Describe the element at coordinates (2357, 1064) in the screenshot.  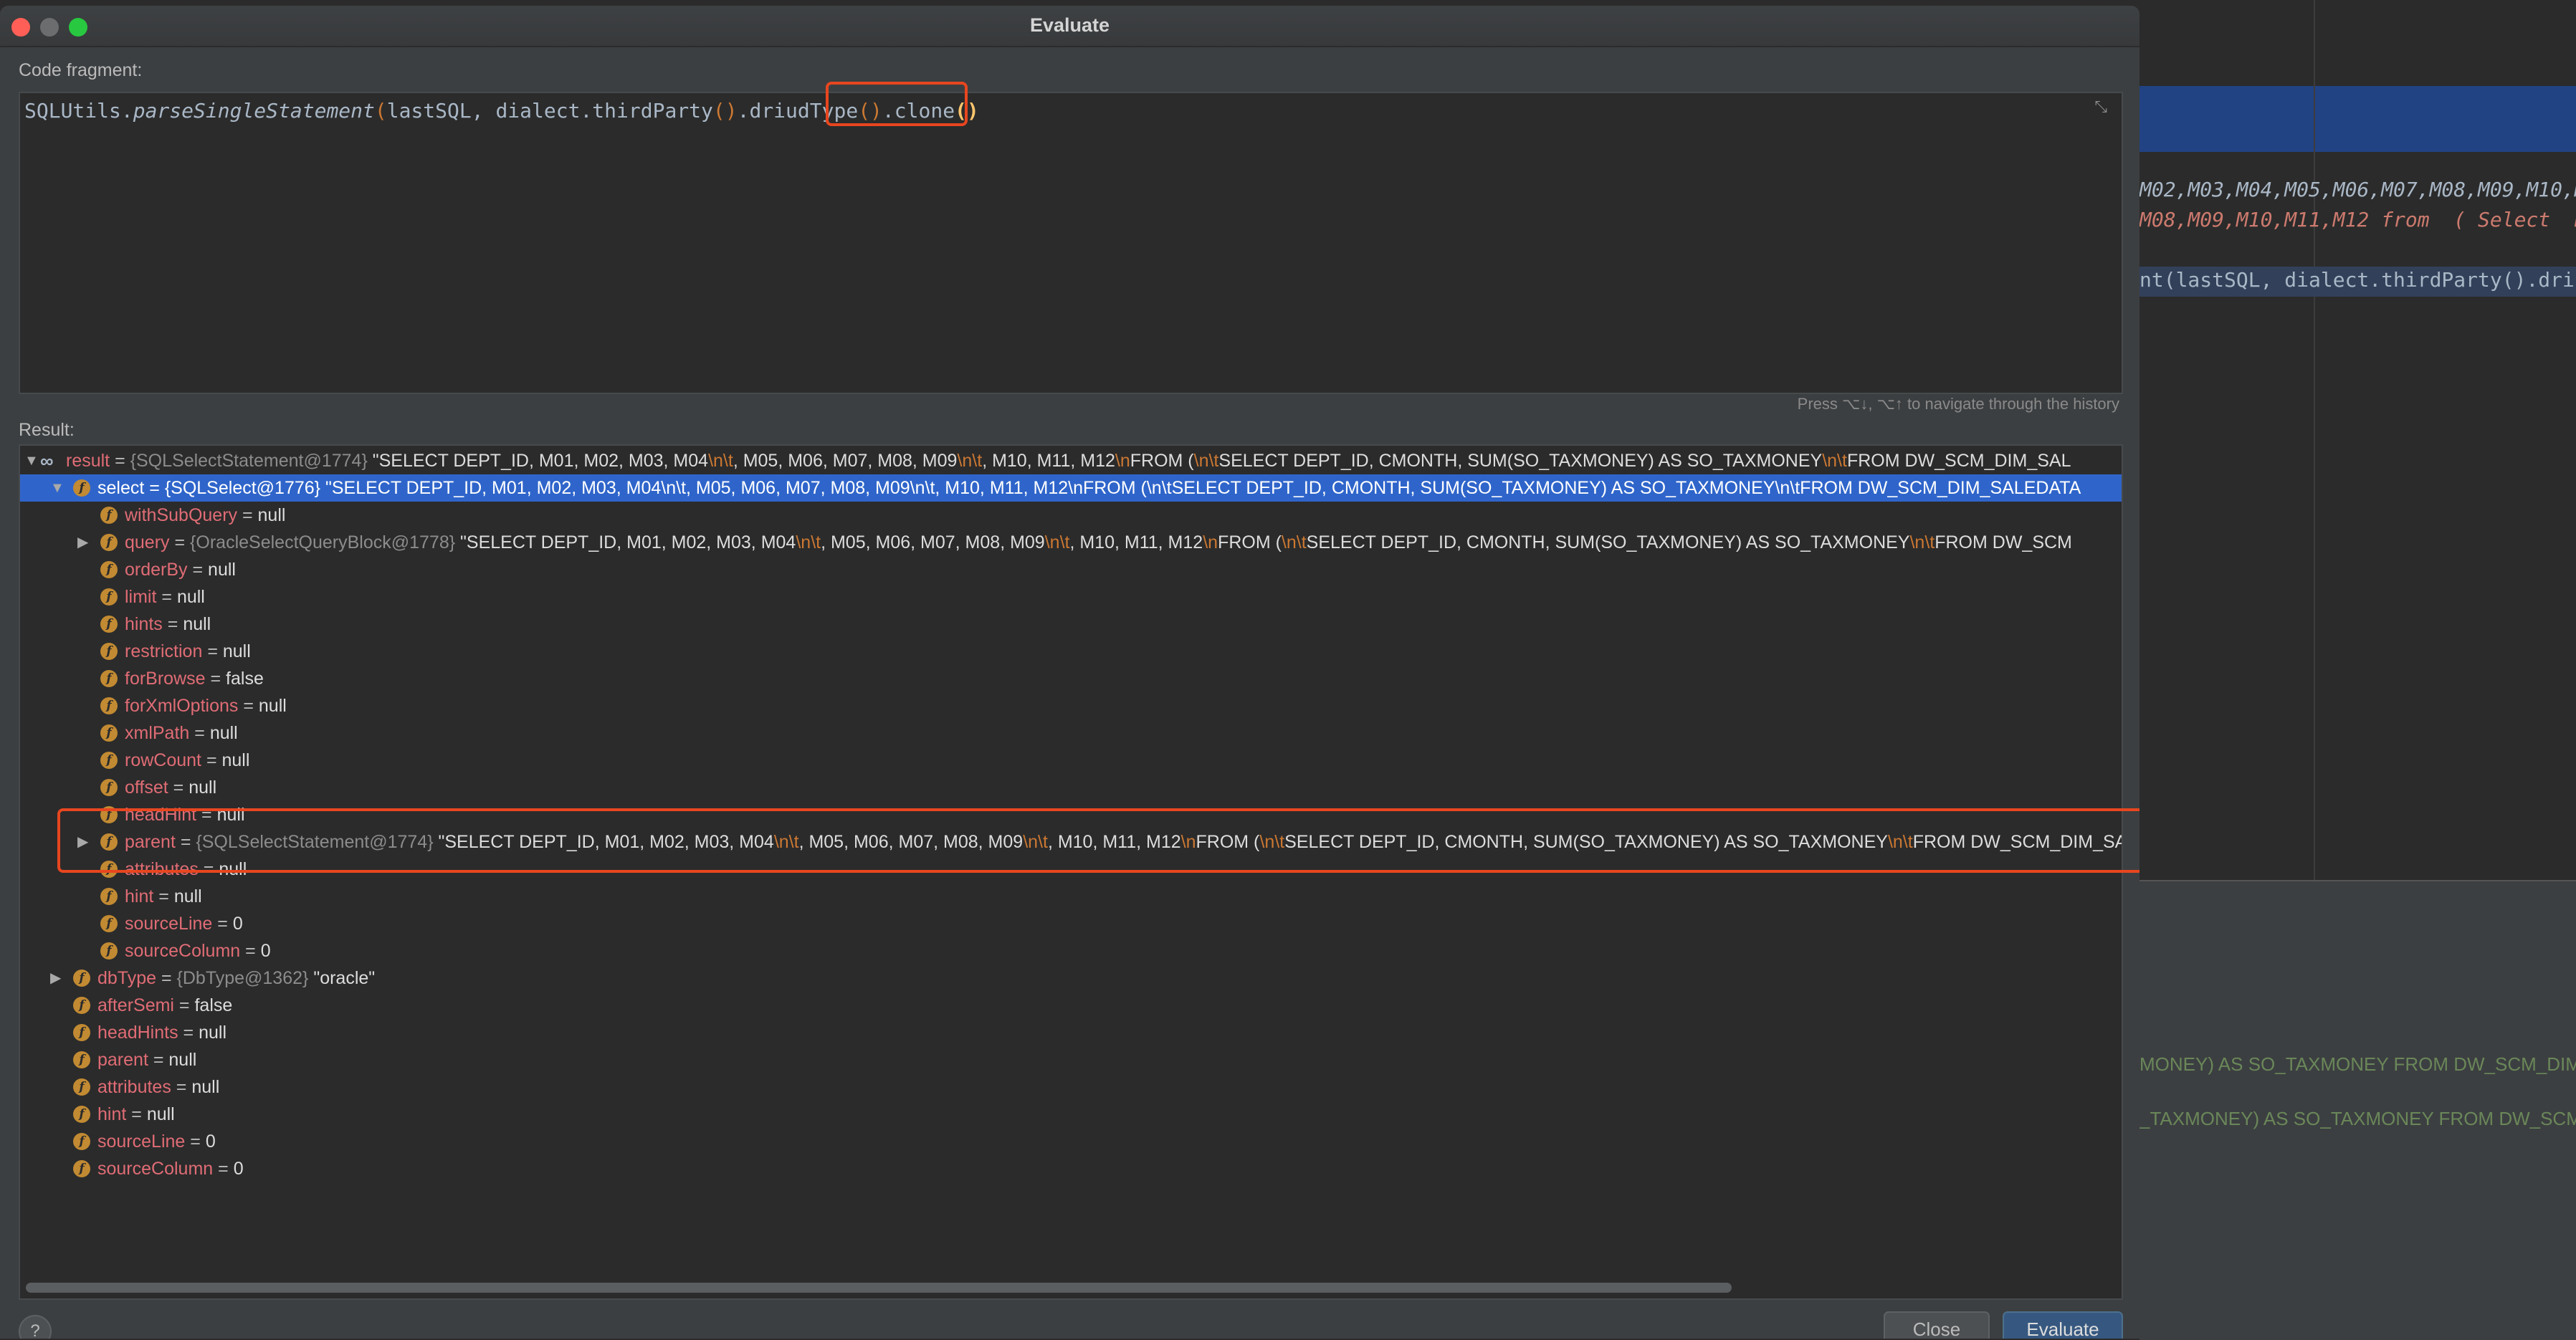
I see `background-console-line: MONEY) AS SO_TAXMONEY FROM DW_SCM_DIM_` at that location.